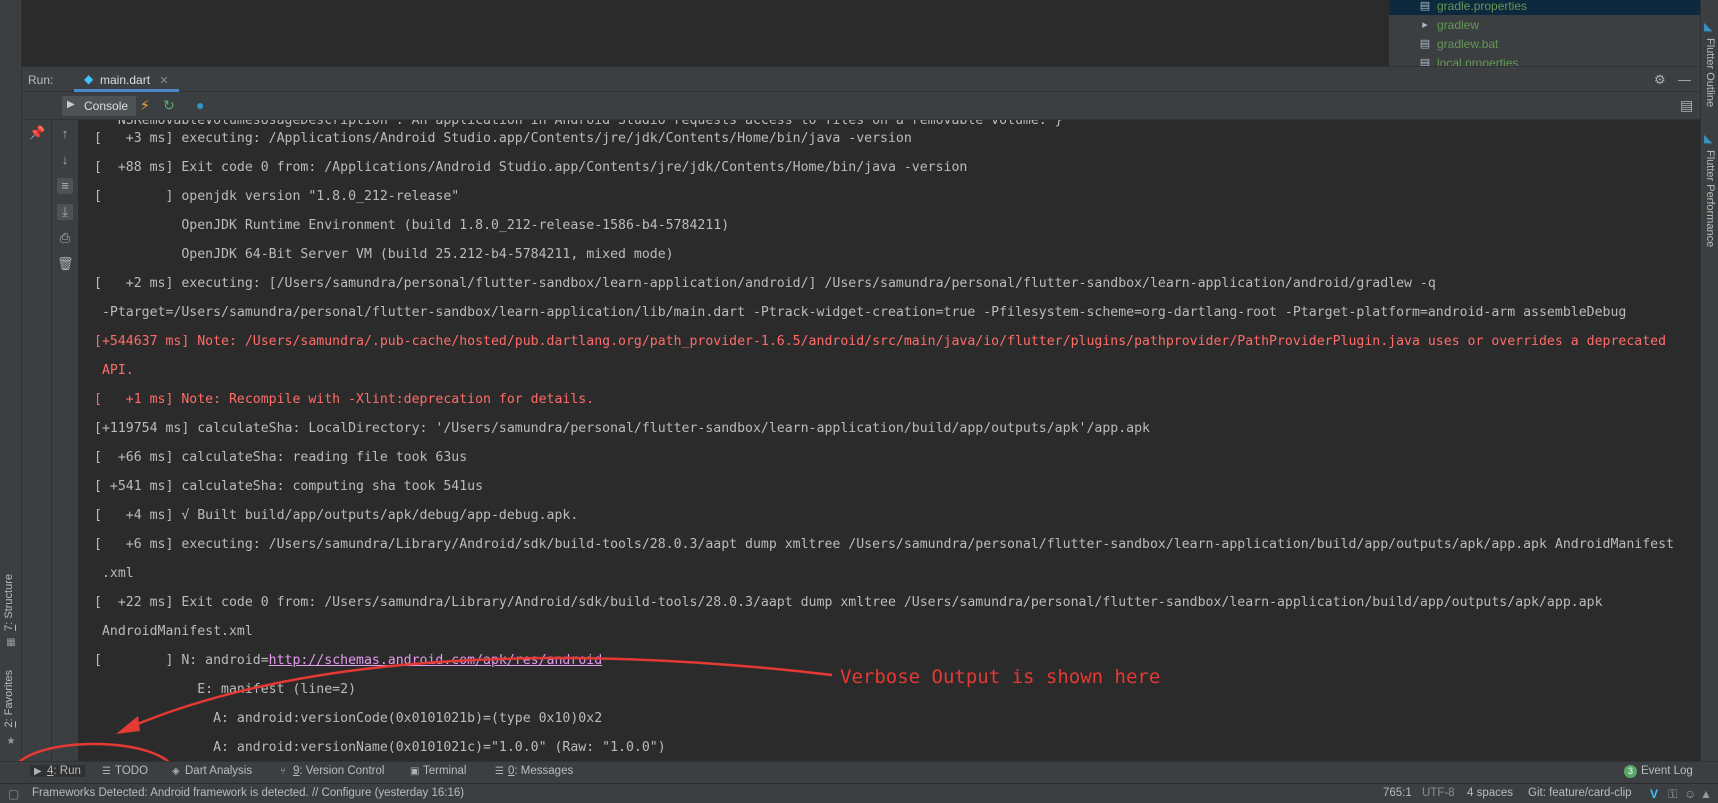 This screenshot has width=1718, height=803. Describe the element at coordinates (1710, 198) in the screenshot. I see `flutter-performance-tab: Flutter Performance` at that location.